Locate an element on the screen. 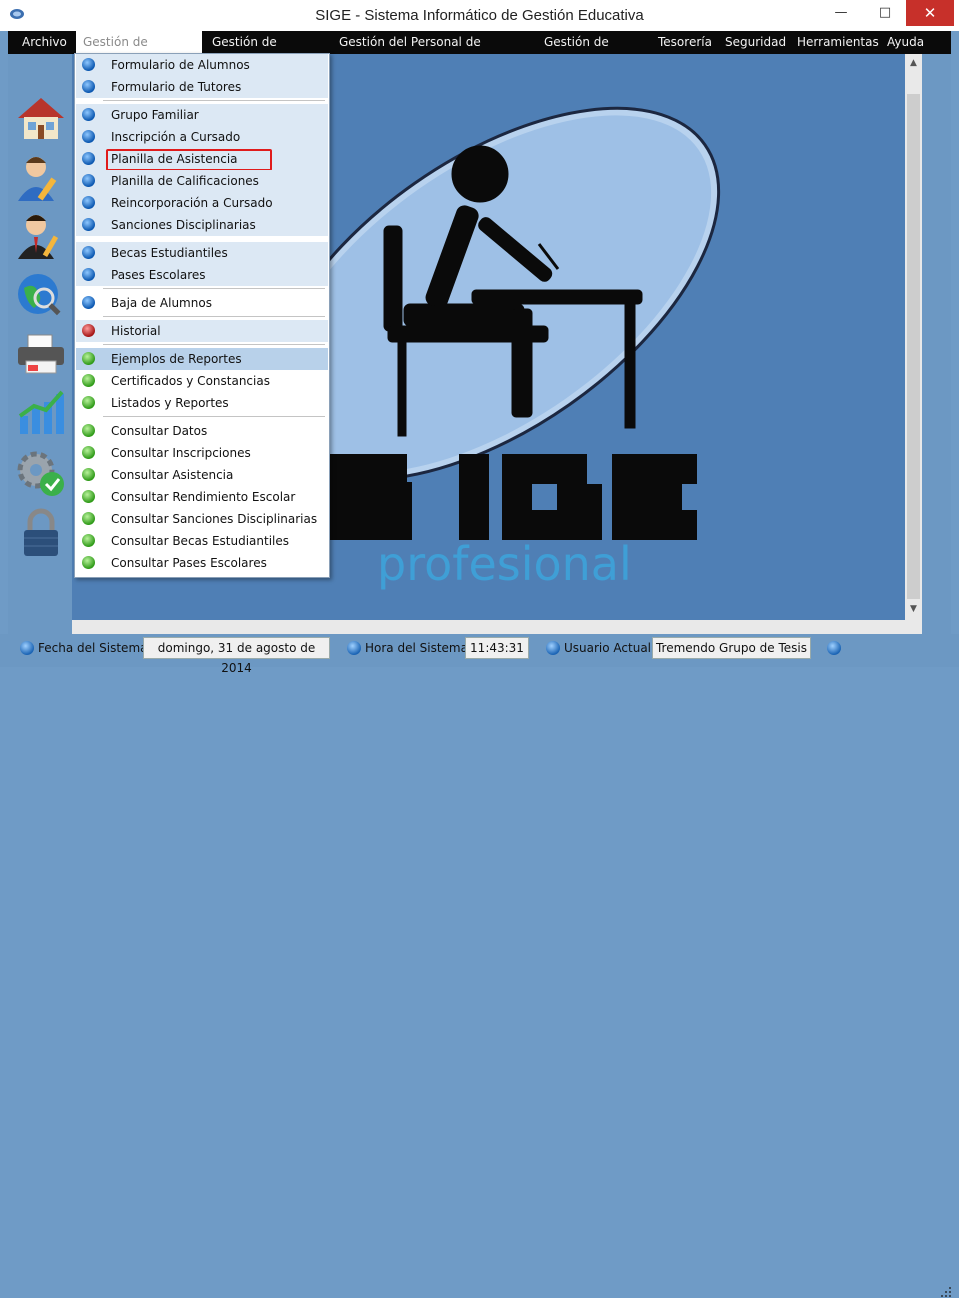  menu-item: Ejemplos de Reportes is located at coordinates (202, 359).